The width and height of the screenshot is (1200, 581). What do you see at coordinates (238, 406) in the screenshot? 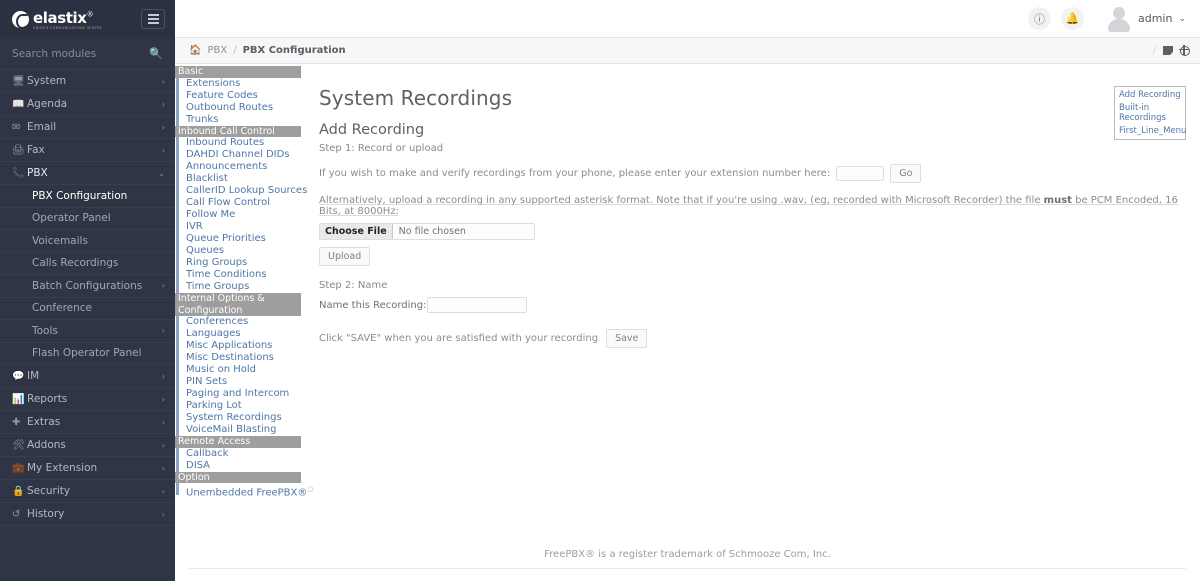
I see `fpbx-link-parking-lot: Parking Lot` at bounding box center [238, 406].